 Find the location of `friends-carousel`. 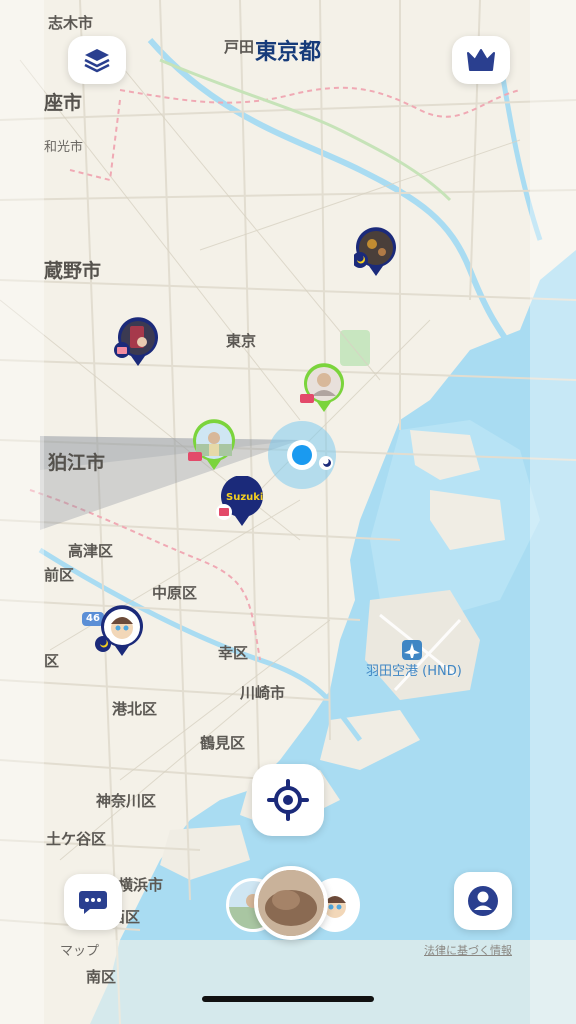

friends-carousel is located at coordinates (292, 903).